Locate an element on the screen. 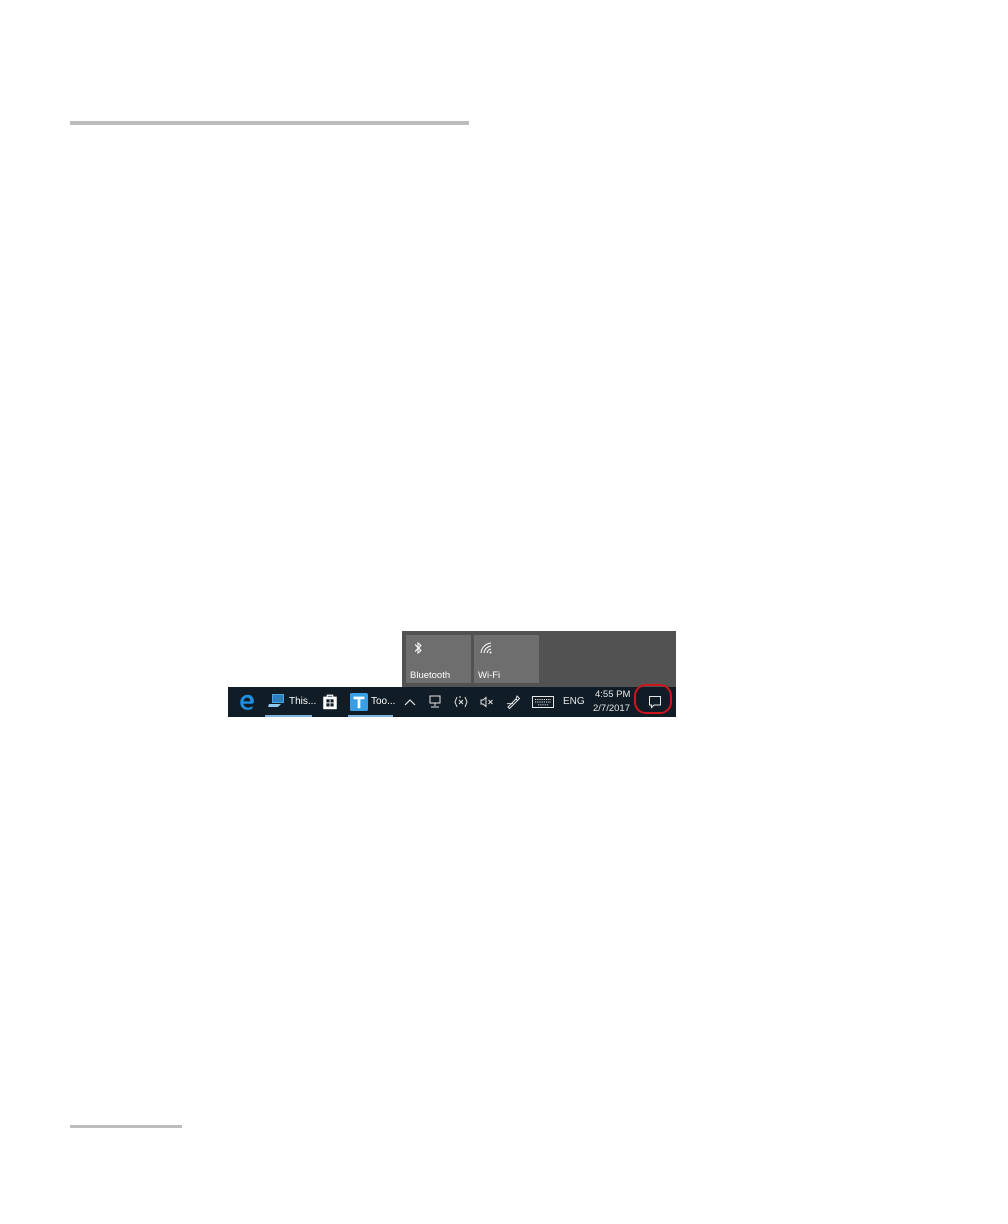 The height and width of the screenshot is (1224, 1008). pen-icon is located at coordinates (513, 702).